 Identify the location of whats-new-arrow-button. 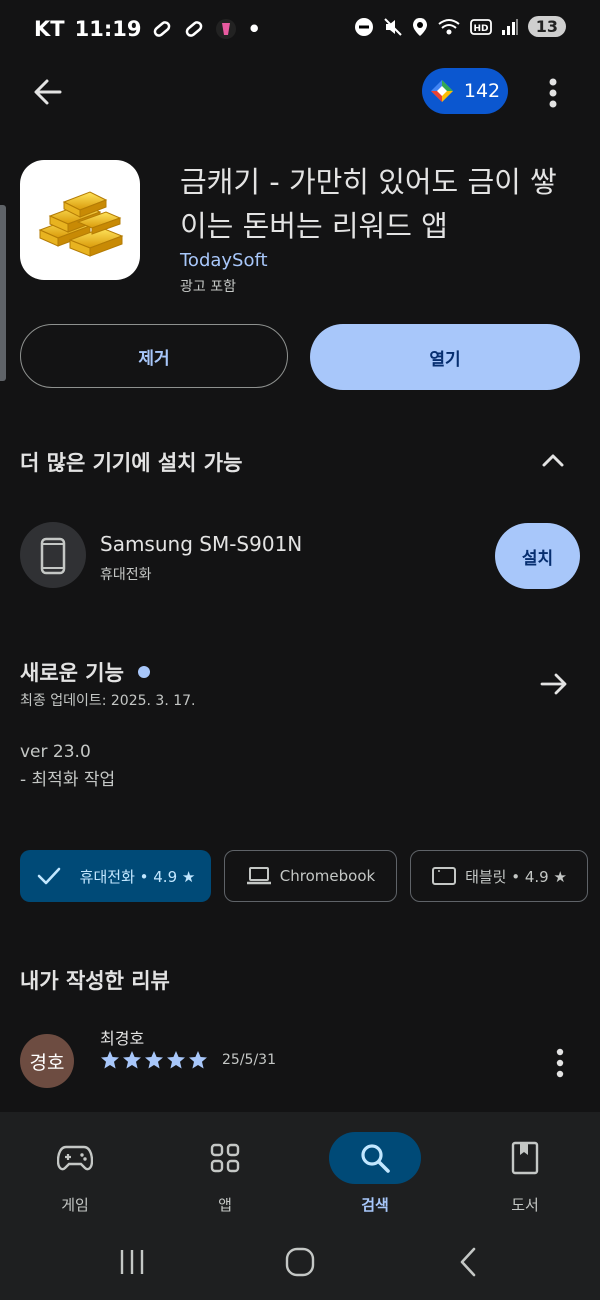
(554, 684).